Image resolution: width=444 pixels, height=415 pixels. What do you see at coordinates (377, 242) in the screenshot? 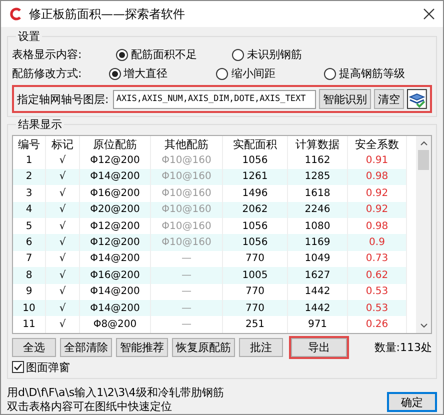
I see `table-cell: 0.9` at bounding box center [377, 242].